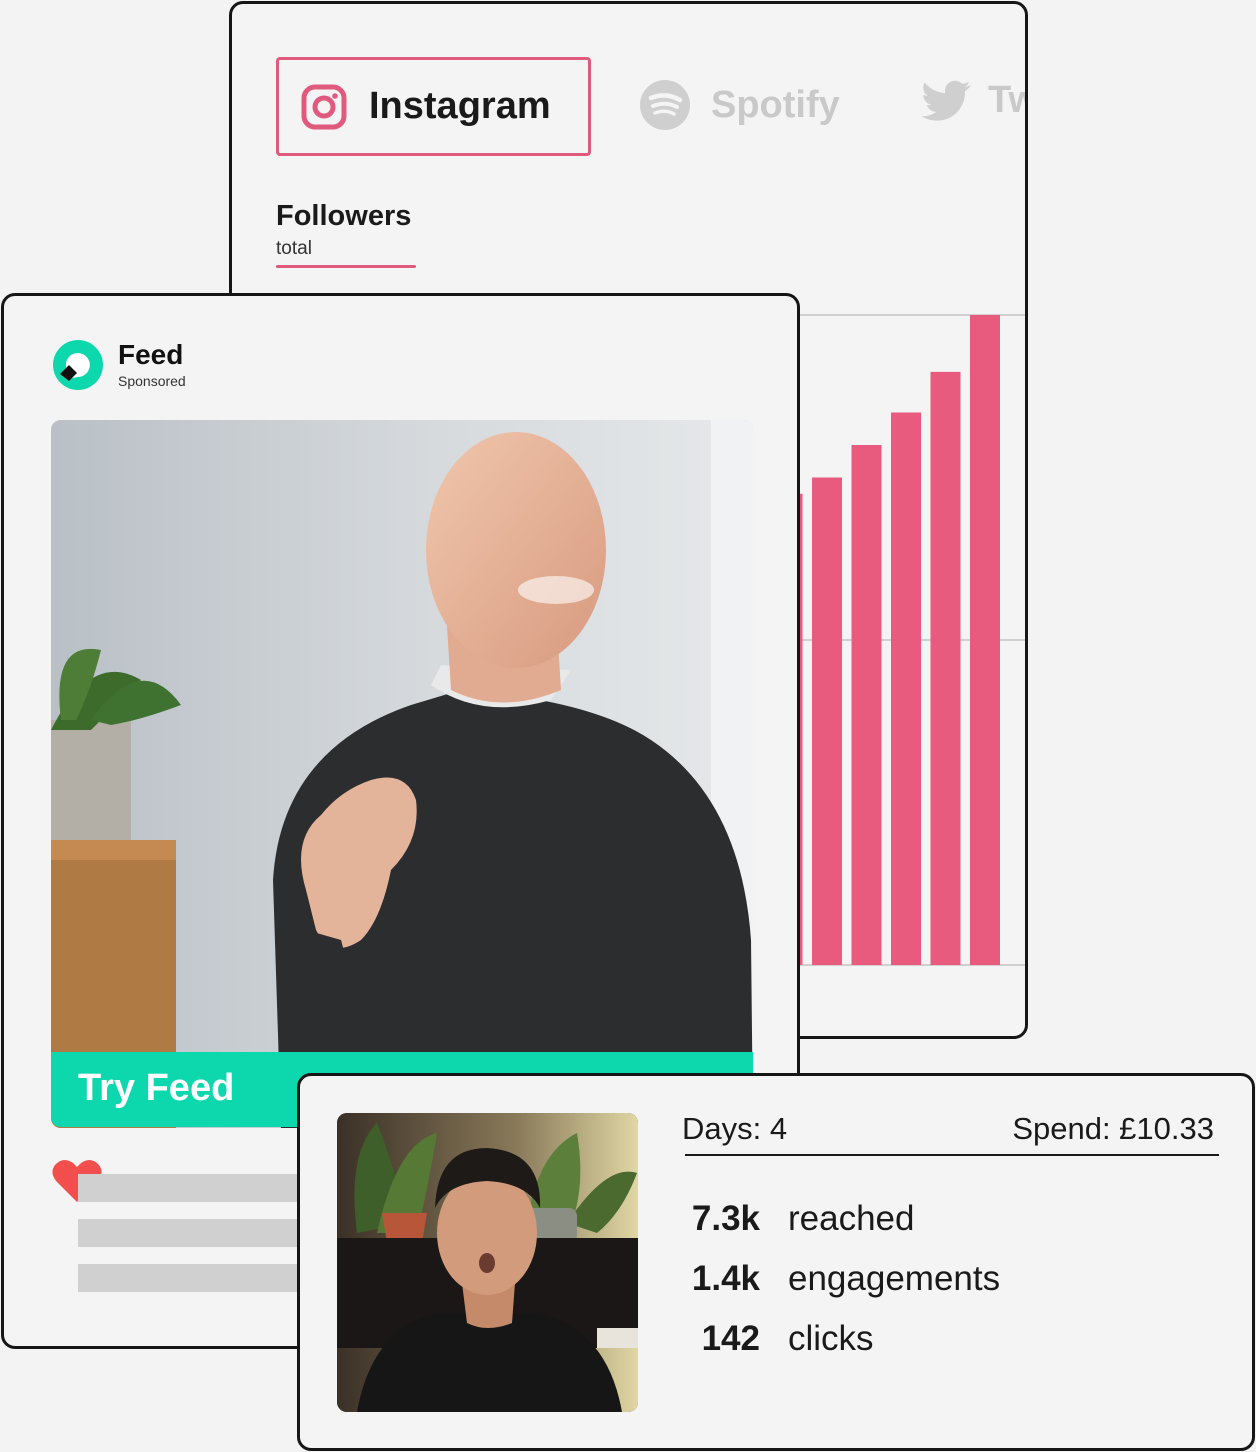 The width and height of the screenshot is (1256, 1452). What do you see at coordinates (1006, 100) in the screenshot?
I see `tab-twitter-label: Tw` at bounding box center [1006, 100].